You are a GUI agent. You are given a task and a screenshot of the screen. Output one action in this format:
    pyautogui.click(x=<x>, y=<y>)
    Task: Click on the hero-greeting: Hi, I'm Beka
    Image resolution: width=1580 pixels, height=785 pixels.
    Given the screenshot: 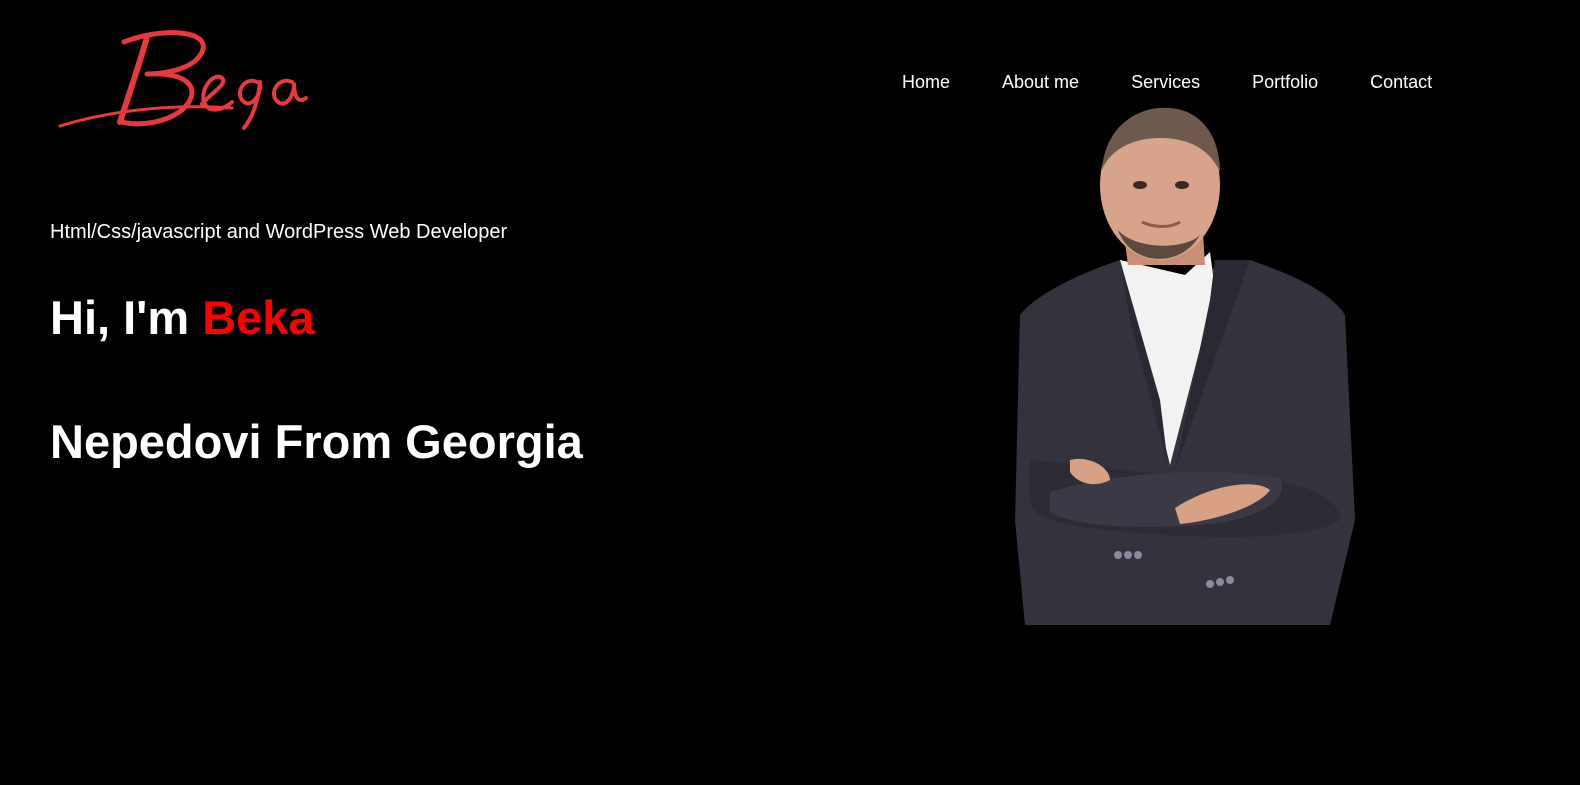 What is the action you would take?
    pyautogui.click(x=182, y=318)
    